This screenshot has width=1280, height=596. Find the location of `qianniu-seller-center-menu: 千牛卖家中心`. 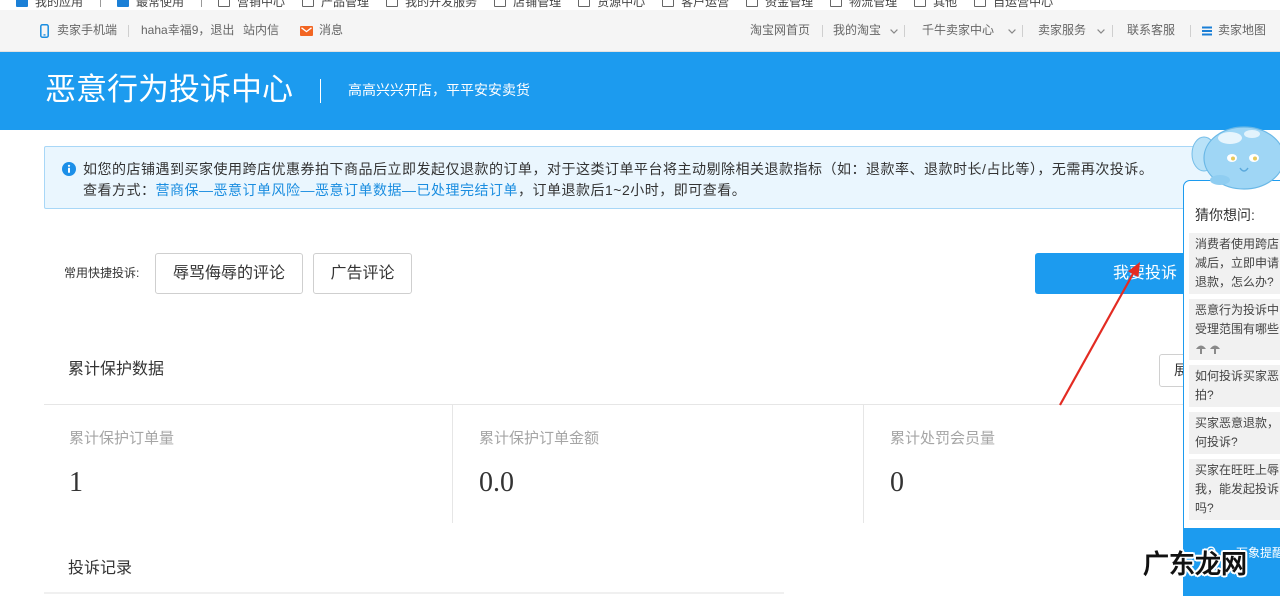

qianniu-seller-center-menu: 千牛卖家中心 is located at coordinates (958, 30).